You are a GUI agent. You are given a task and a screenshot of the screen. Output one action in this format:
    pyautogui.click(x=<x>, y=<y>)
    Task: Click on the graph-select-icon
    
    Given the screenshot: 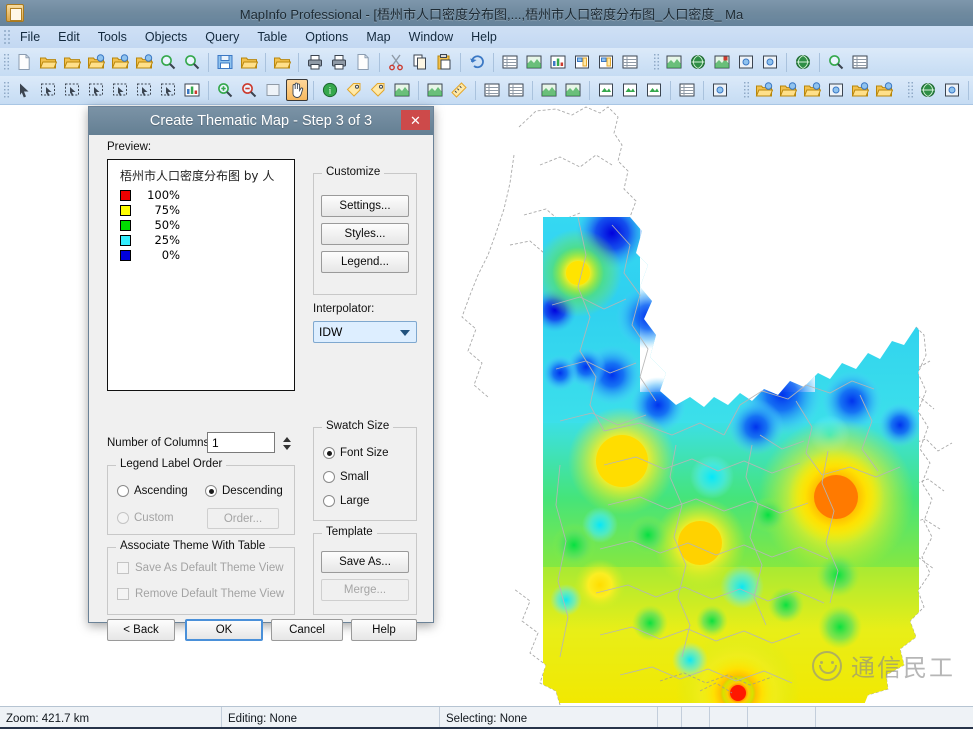 What is the action you would take?
    pyautogui.click(x=192, y=90)
    